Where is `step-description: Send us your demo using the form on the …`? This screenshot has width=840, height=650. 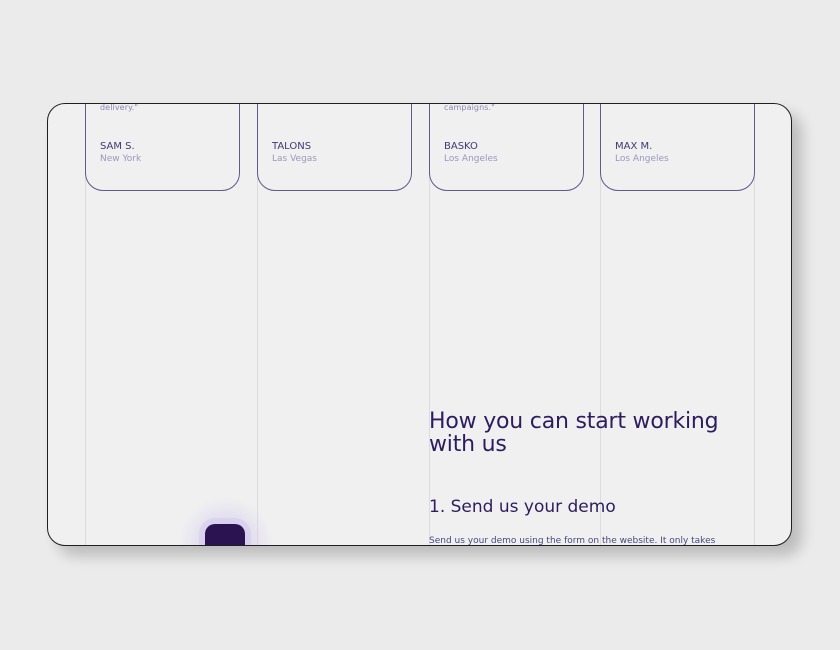 step-description: Send us your demo using the form on the … is located at coordinates (572, 541).